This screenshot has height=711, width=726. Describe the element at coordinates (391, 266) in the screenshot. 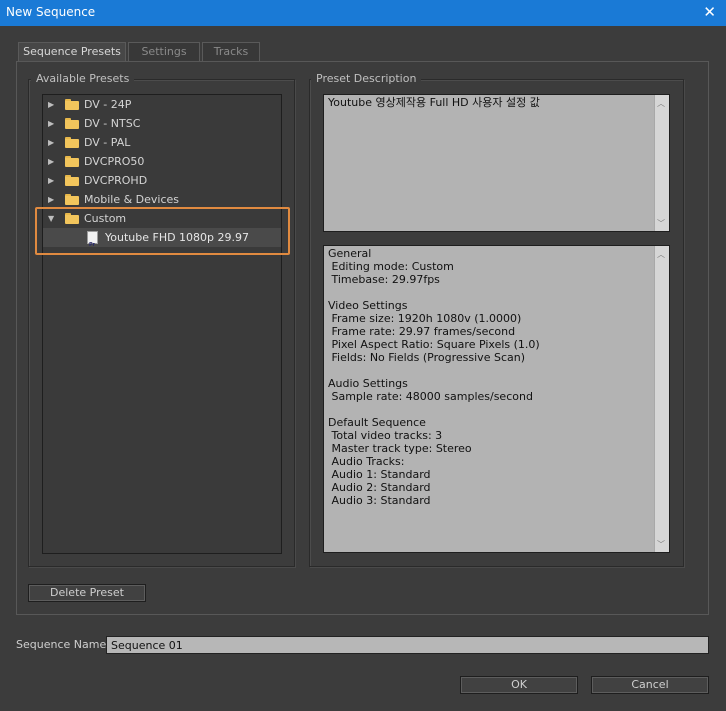

I see `detail-line: Editing mode: Custom` at that location.